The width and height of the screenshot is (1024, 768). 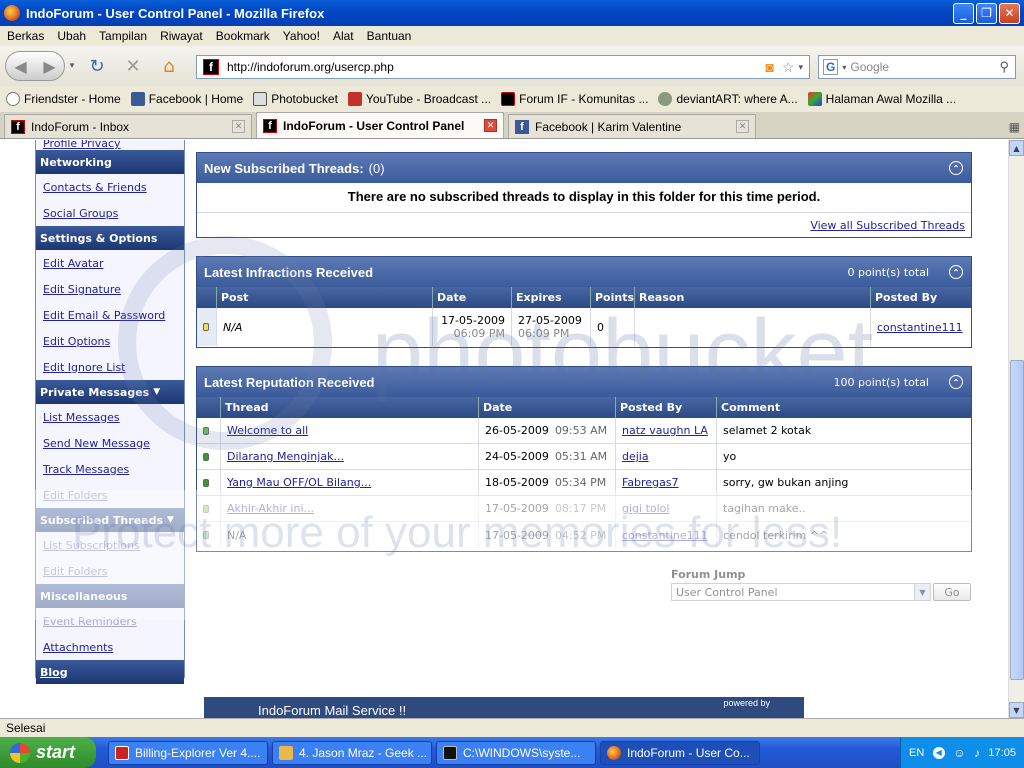 I want to click on minimize-button: _, so click(x=963, y=13).